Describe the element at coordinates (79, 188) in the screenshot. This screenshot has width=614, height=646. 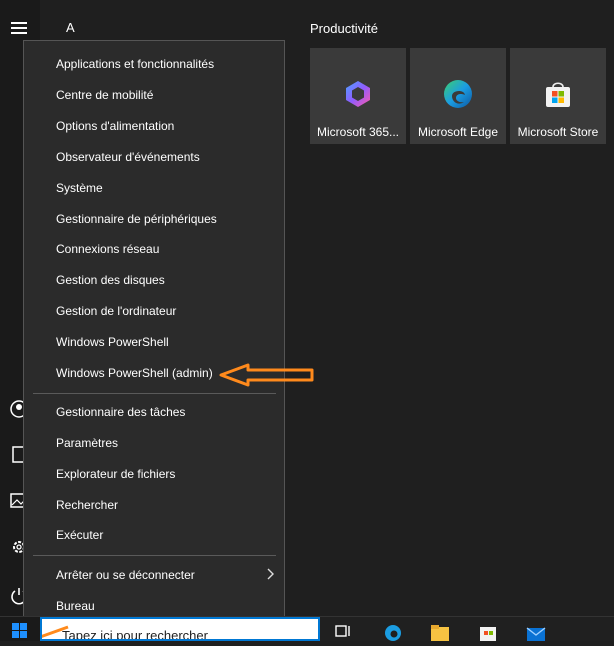
I see `menu-item-label: Système` at that location.